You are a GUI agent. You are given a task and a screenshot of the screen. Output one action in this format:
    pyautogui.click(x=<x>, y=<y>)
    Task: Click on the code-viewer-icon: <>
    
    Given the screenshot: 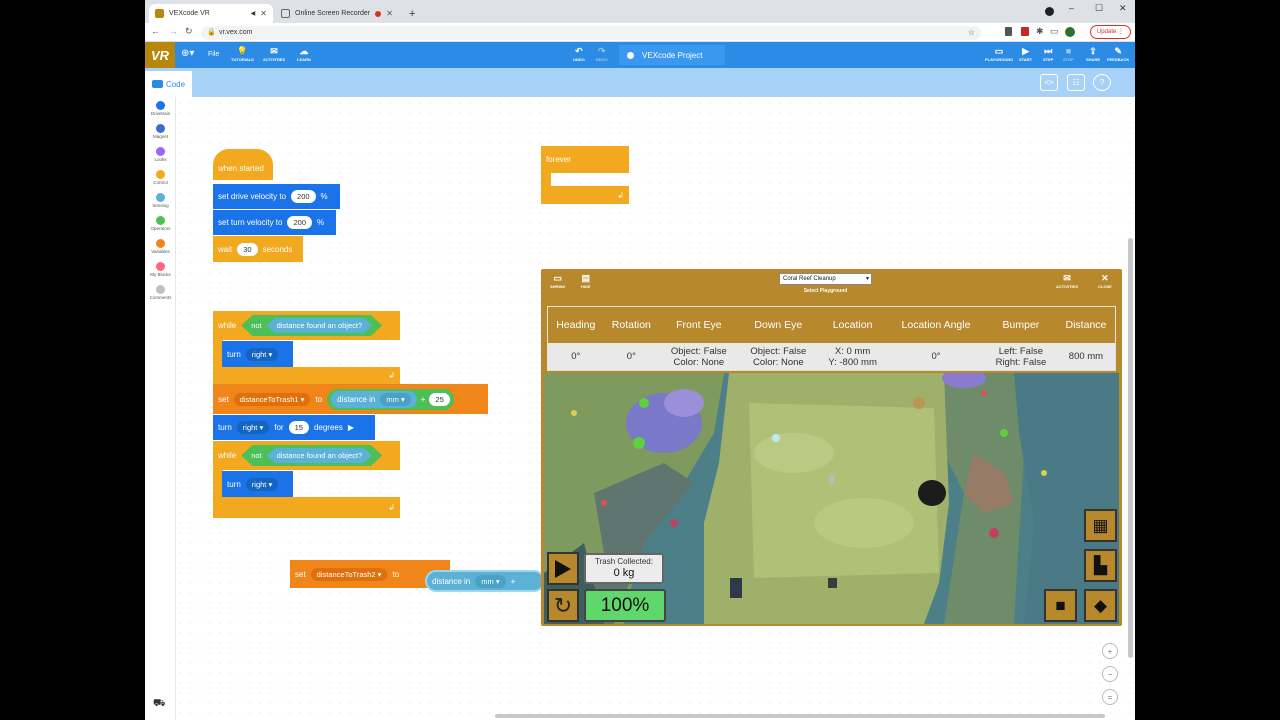 What is the action you would take?
    pyautogui.click(x=1049, y=82)
    